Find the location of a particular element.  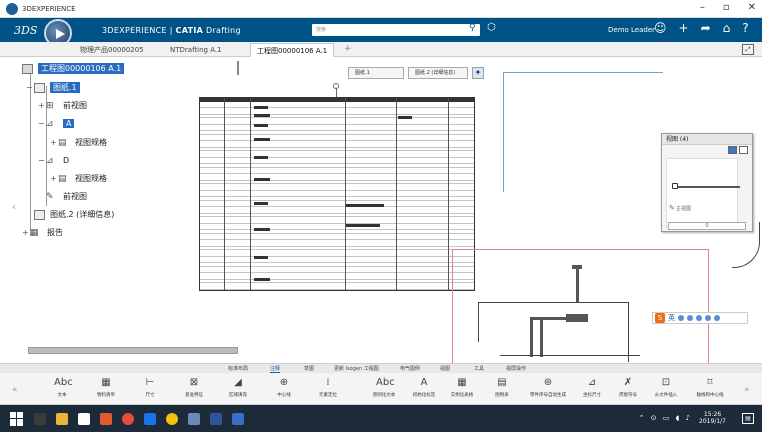

tree-front-view-1: + ⊞ 前视图 is located at coordinates (62, 105).